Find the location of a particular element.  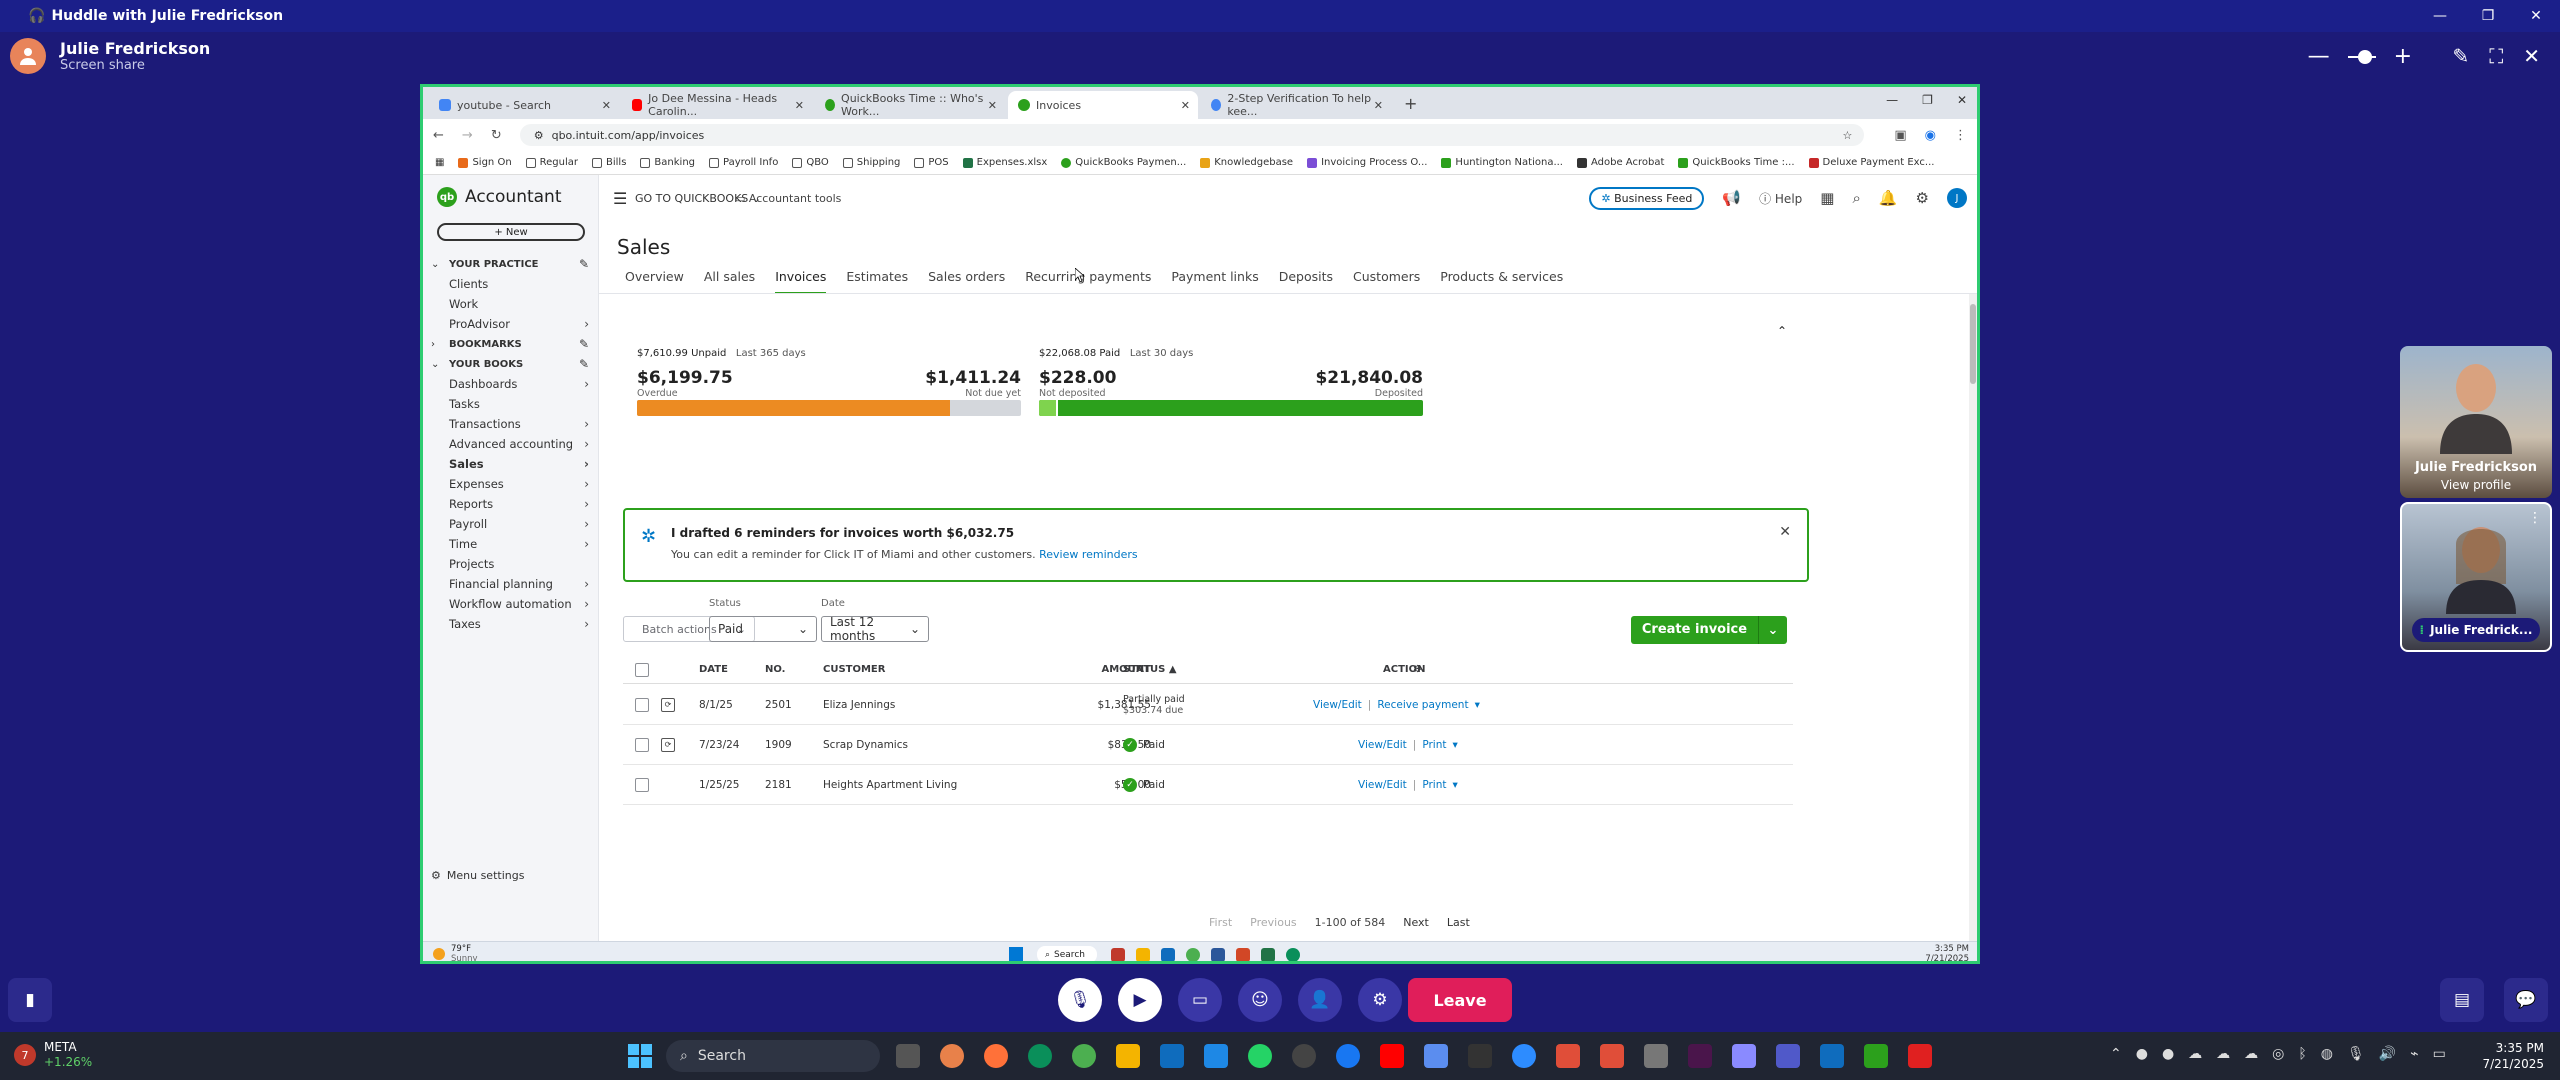

search-icon: ⌕ is located at coordinates (1856, 198).